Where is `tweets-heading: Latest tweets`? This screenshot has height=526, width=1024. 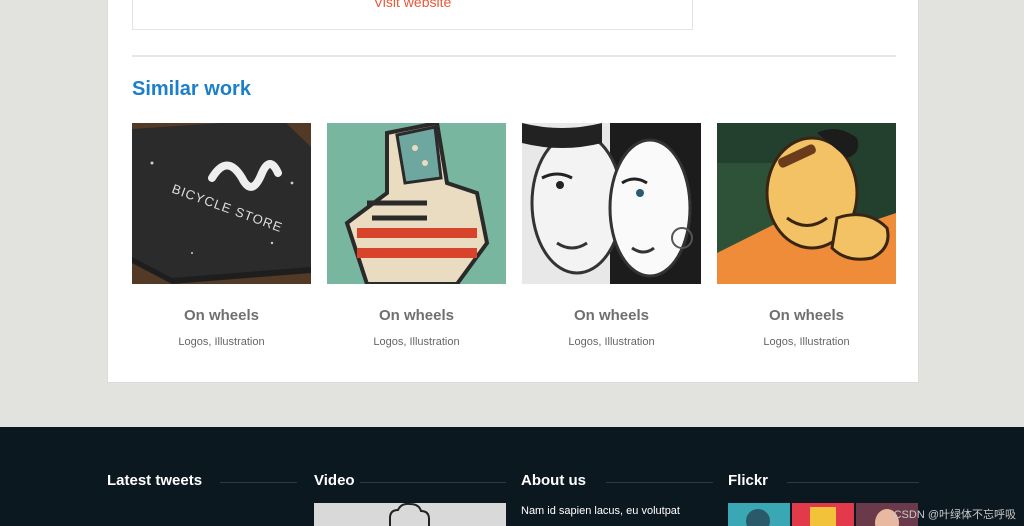 tweets-heading: Latest tweets is located at coordinates (155, 480).